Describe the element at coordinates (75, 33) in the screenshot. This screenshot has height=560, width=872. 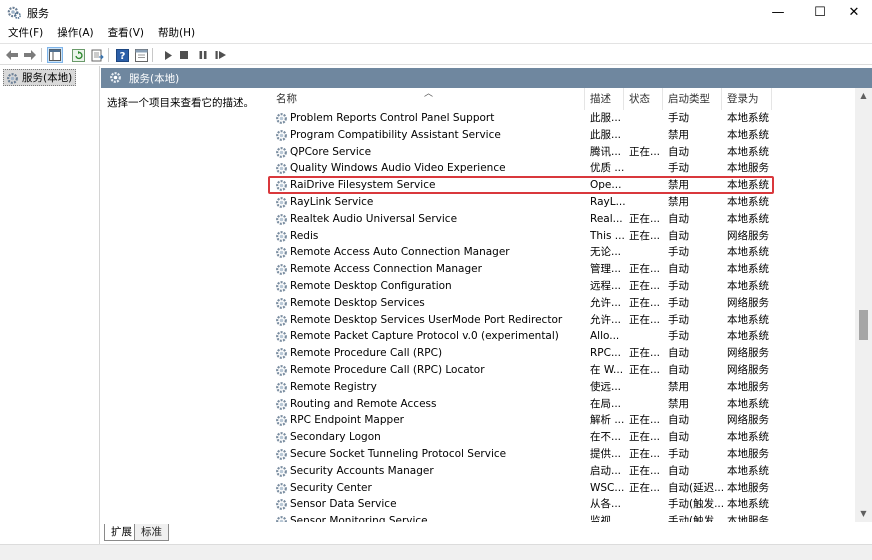
I see `menu-action: 操作(A)` at that location.